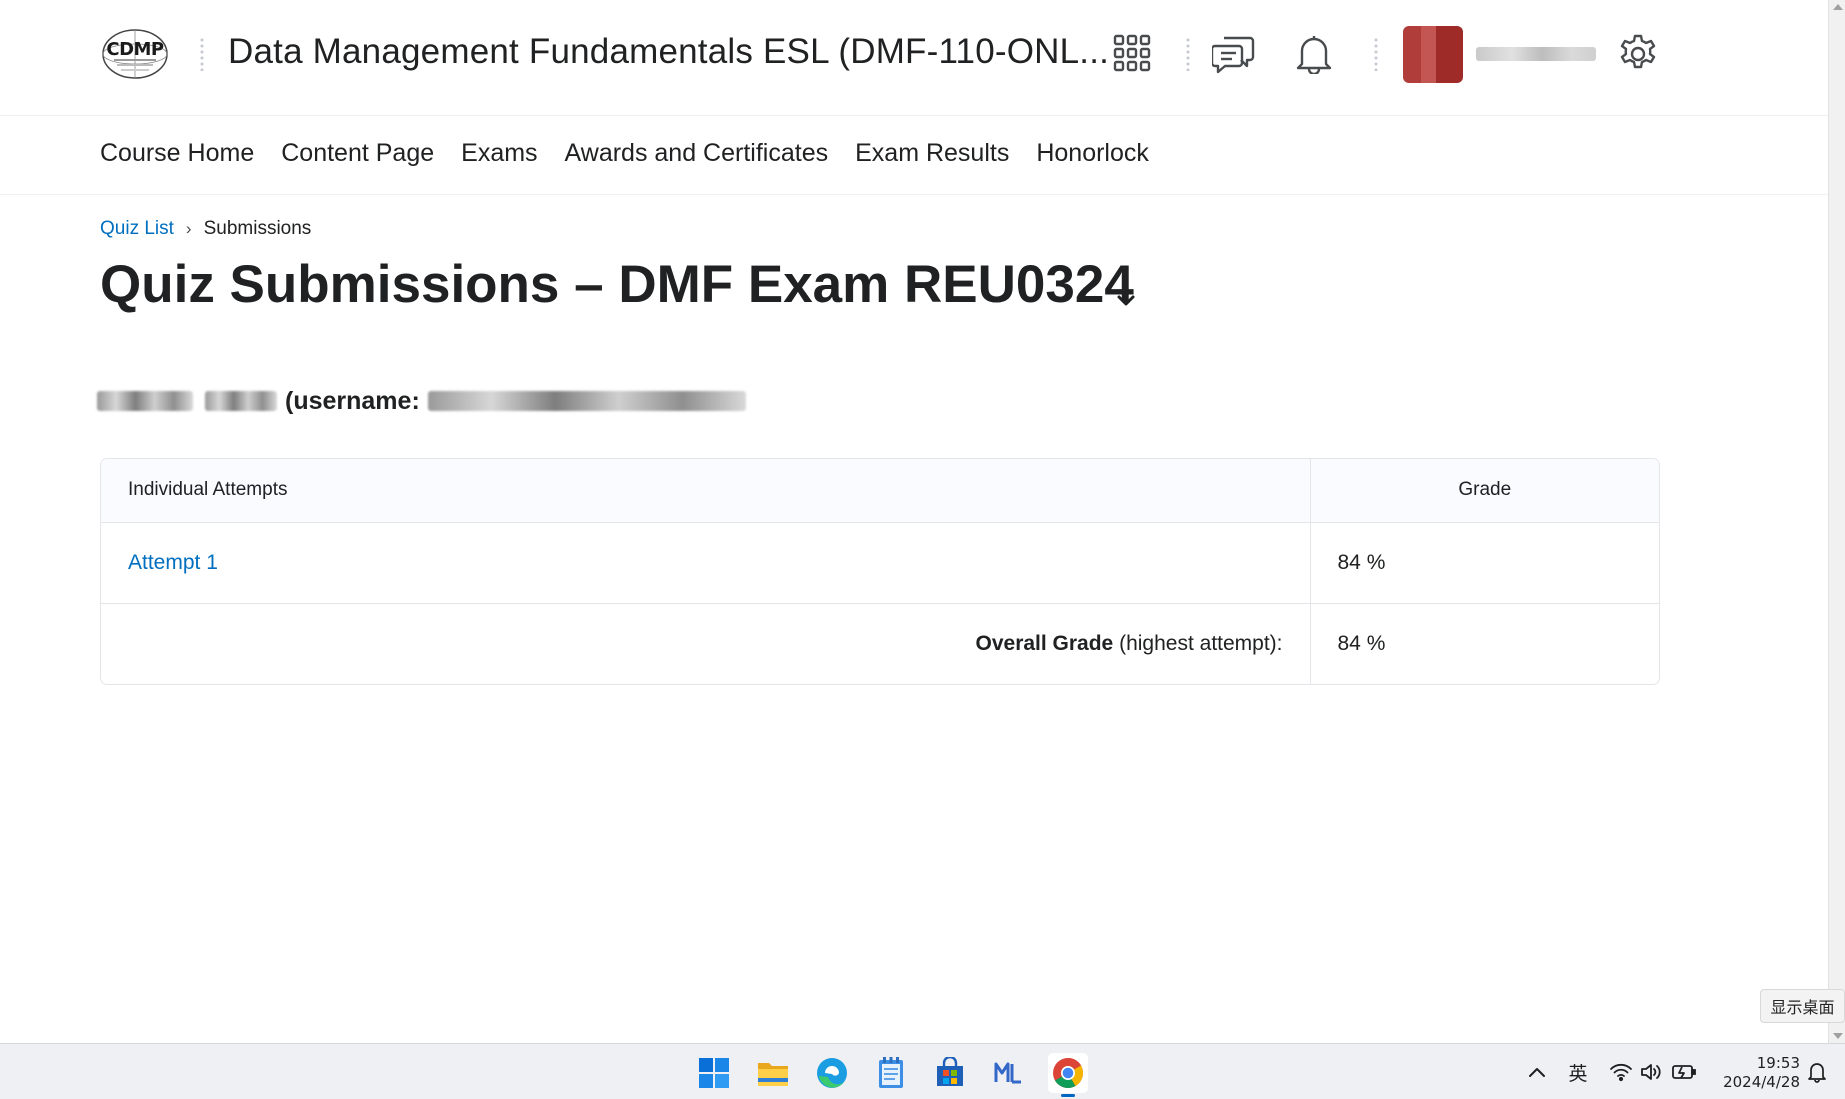 Image resolution: width=1845 pixels, height=1099 pixels. I want to click on windows-taskbar: 英 19:53 2024/4/28, so click(922, 1071).